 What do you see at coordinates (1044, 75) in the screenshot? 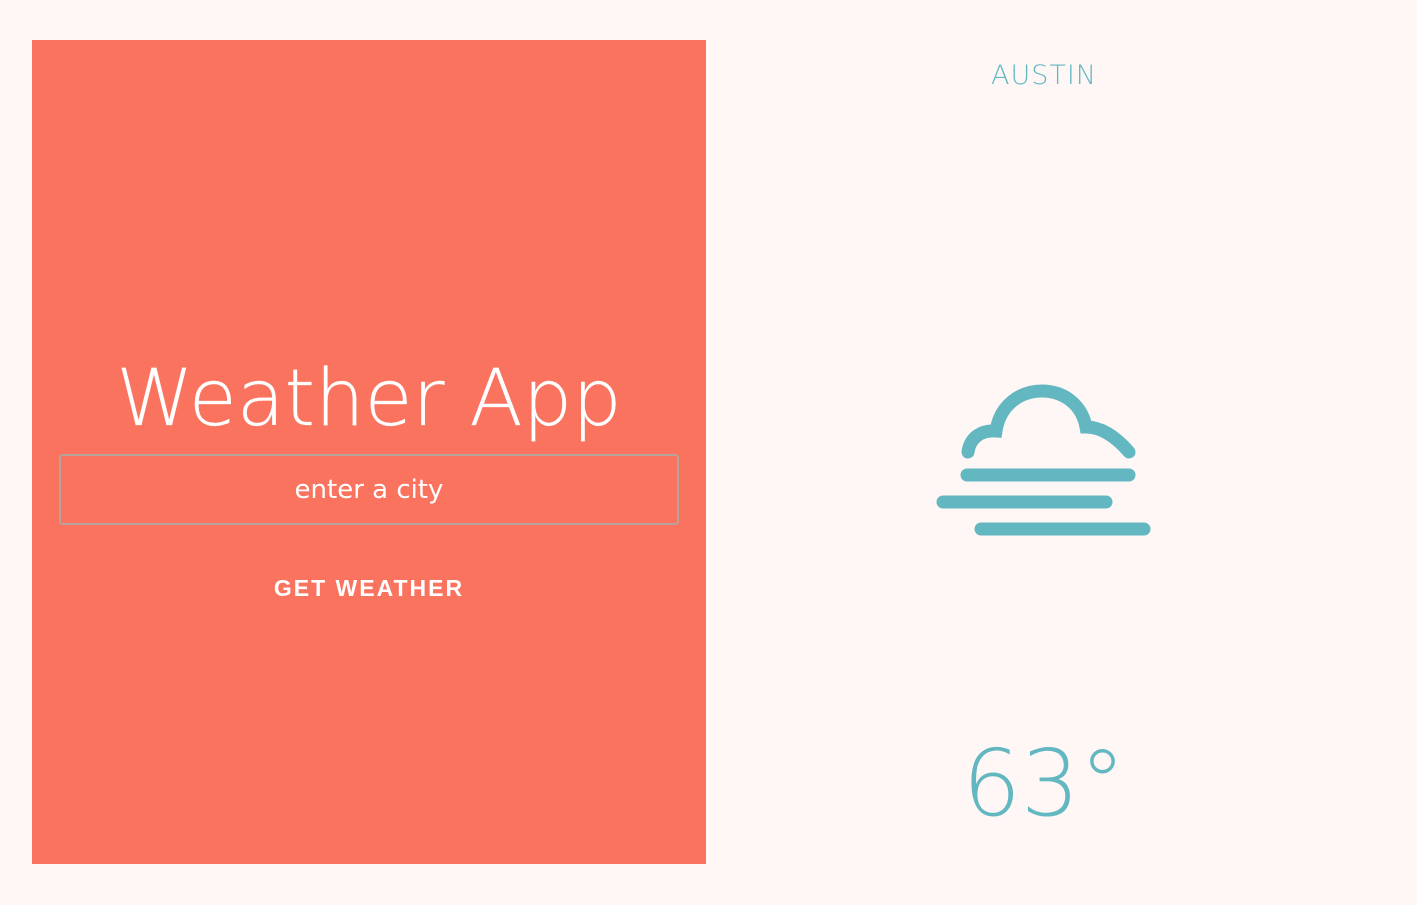
I see `city-name: AUSTIN` at bounding box center [1044, 75].